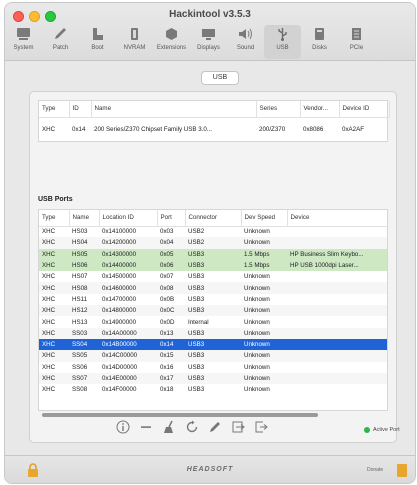 The width and height of the screenshot is (417, 485). Describe the element at coordinates (128, 218) in the screenshot. I see `column-header-location-id: Location ID` at that location.